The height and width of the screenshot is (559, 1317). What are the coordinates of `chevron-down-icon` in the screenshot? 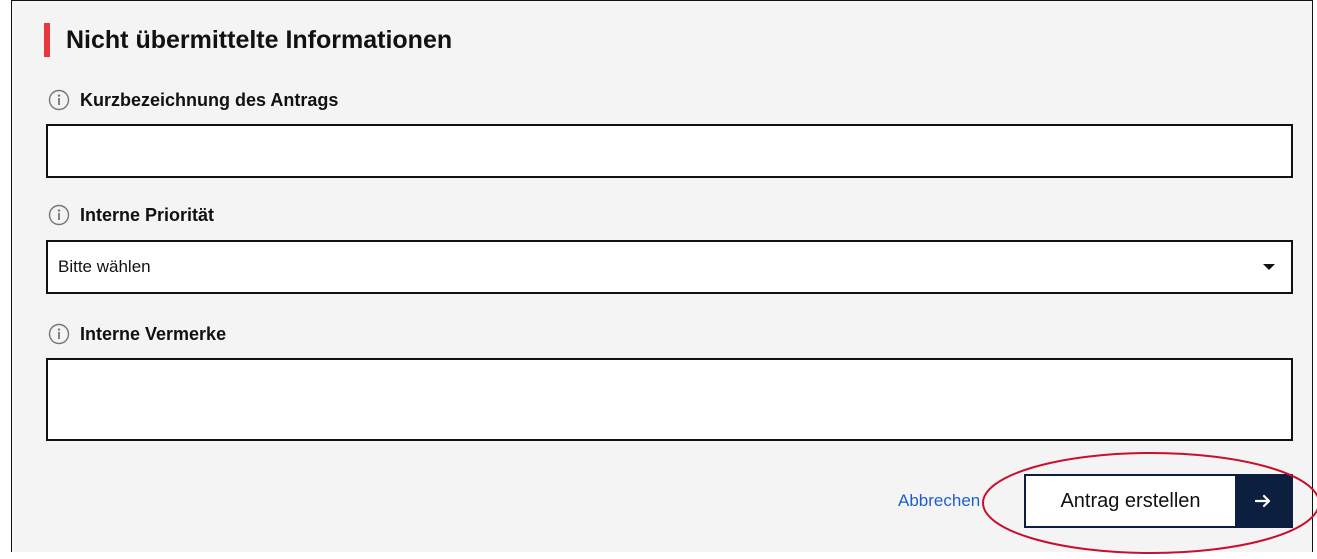 It's located at (1269, 267).